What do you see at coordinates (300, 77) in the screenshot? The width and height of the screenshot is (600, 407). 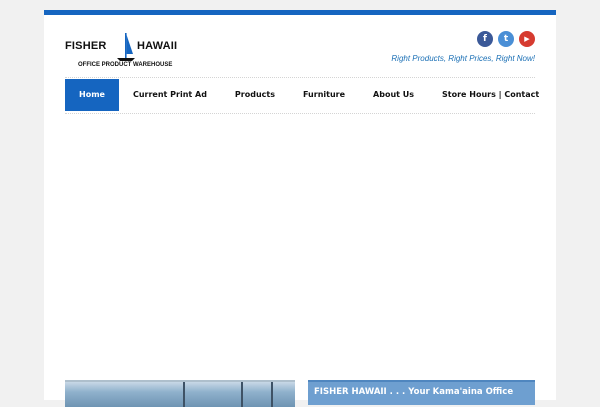 I see `header-divider` at bounding box center [300, 77].